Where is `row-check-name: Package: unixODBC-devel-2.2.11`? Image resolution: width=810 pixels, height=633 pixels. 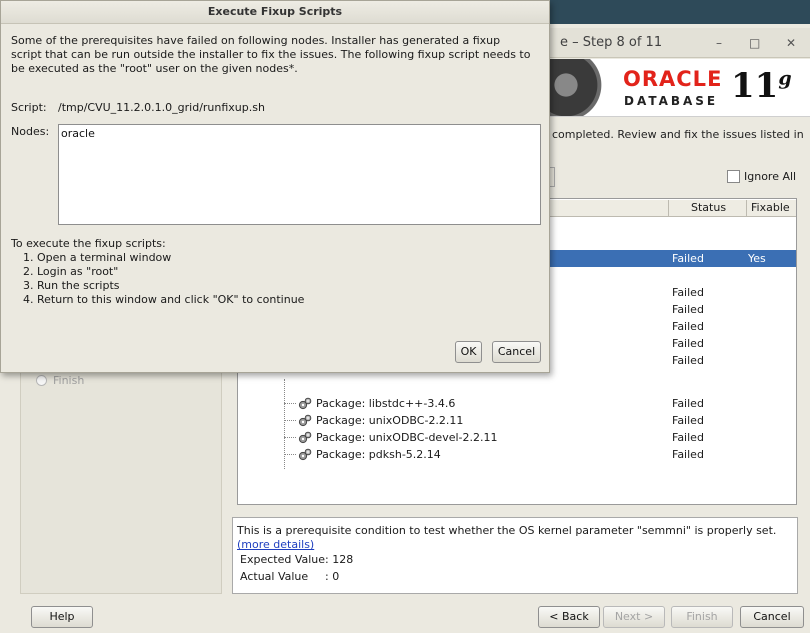
row-check-name: Package: unixODBC-devel-2.2.11 is located at coordinates (407, 437).